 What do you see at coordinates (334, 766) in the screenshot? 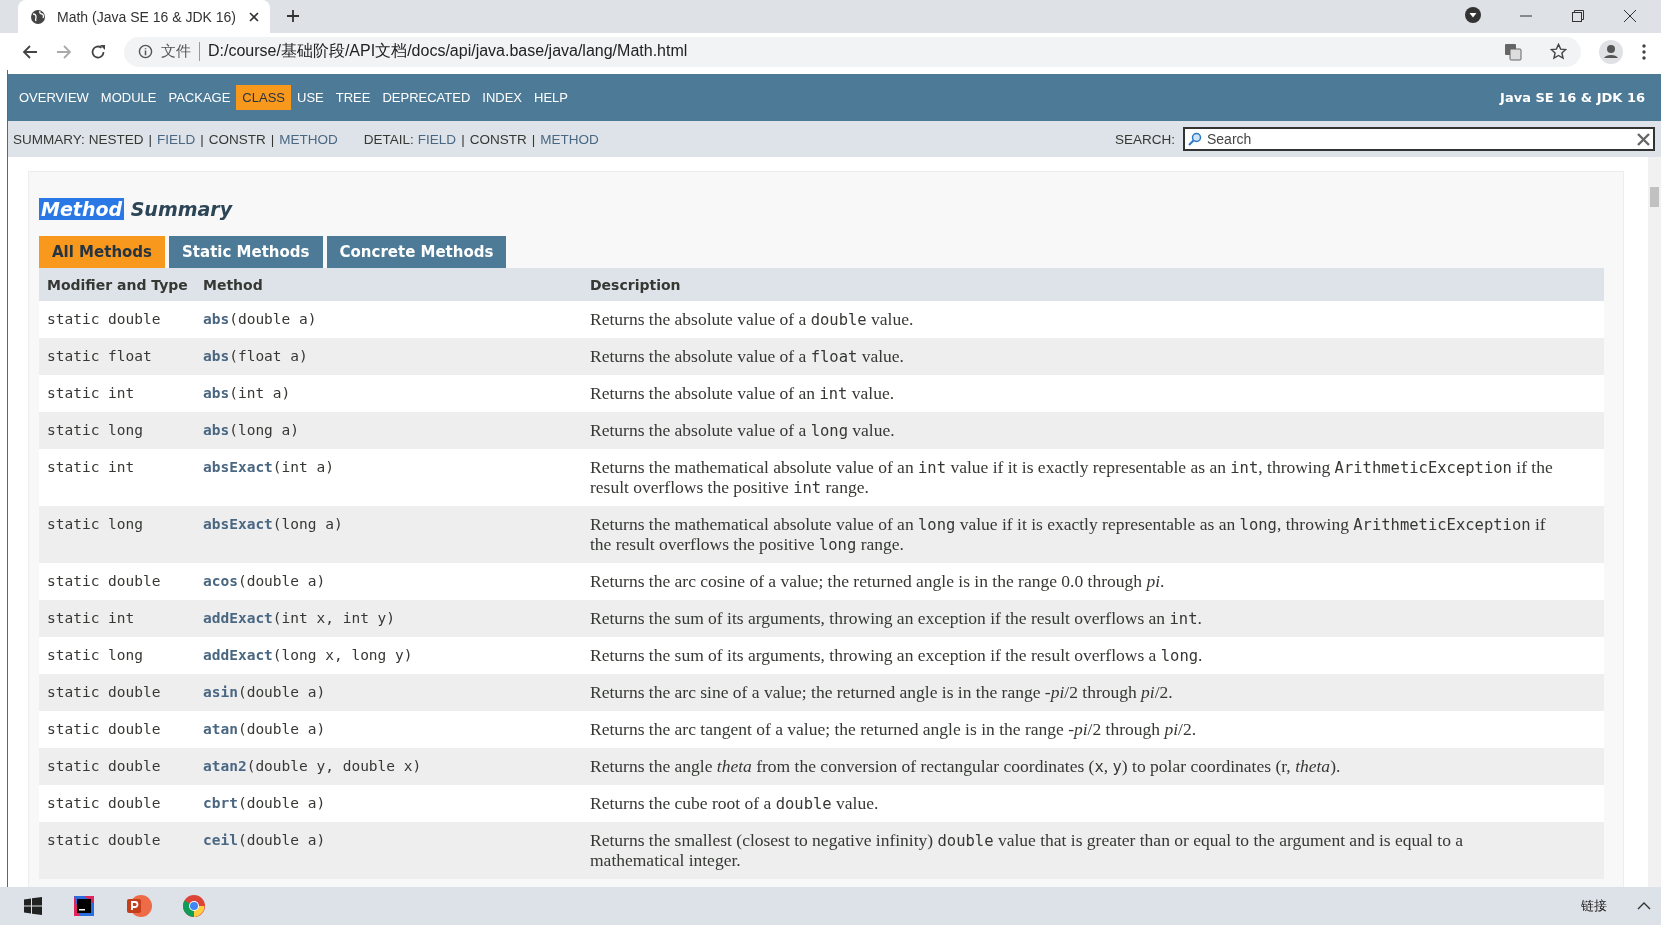
I see `method-params: (double y, double x)` at bounding box center [334, 766].